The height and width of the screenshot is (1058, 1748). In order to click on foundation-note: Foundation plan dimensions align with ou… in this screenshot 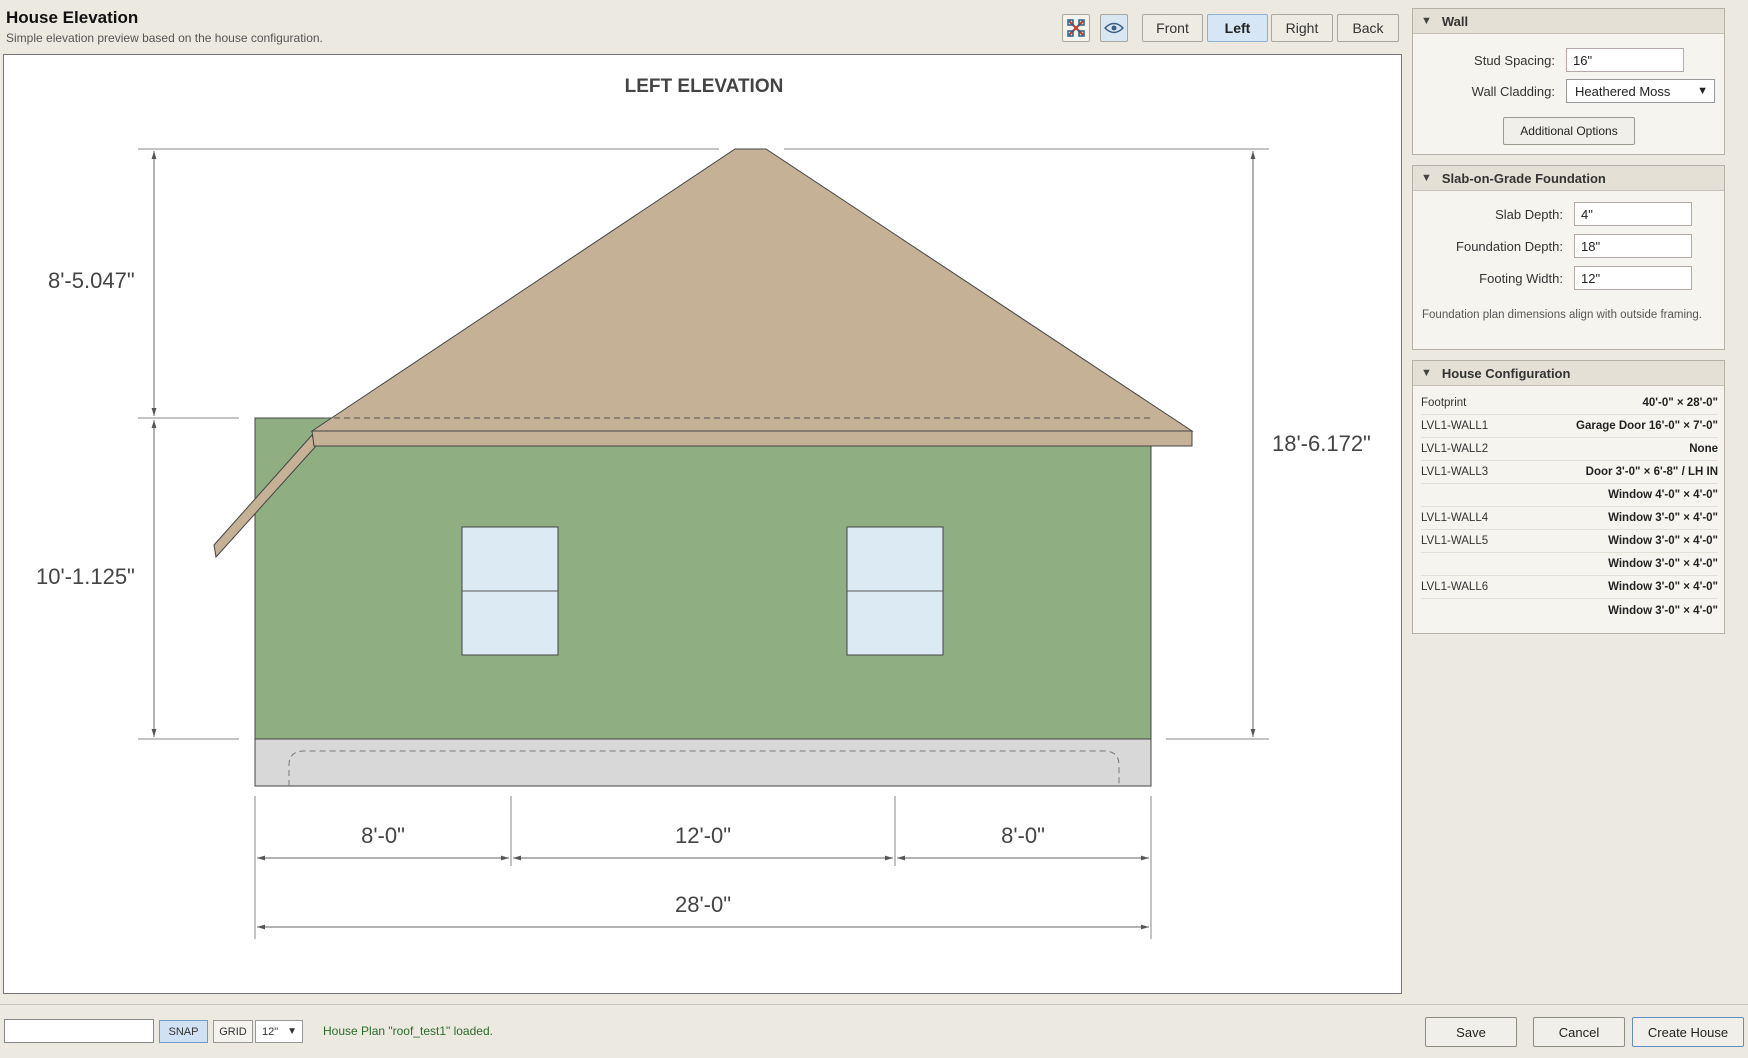, I will do `click(1562, 315)`.